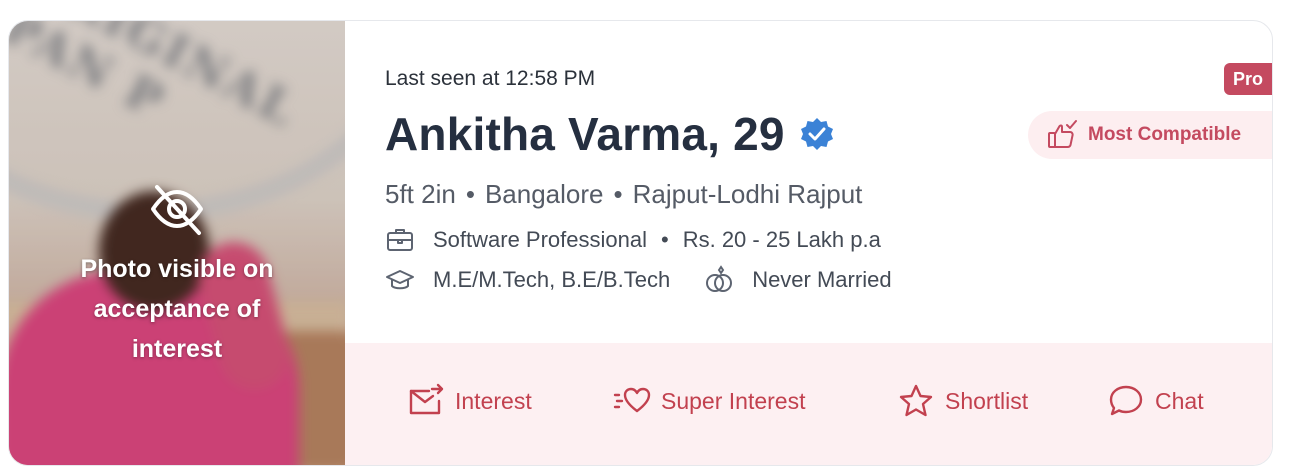  Describe the element at coordinates (916, 400) in the screenshot. I see `star-icon` at that location.